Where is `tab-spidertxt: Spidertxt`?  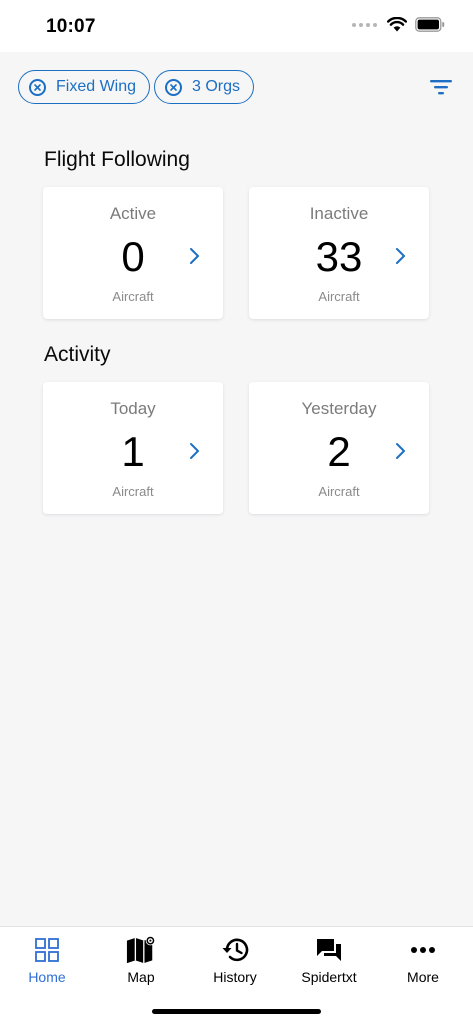 tab-spidertxt: Spidertxt is located at coordinates (329, 963).